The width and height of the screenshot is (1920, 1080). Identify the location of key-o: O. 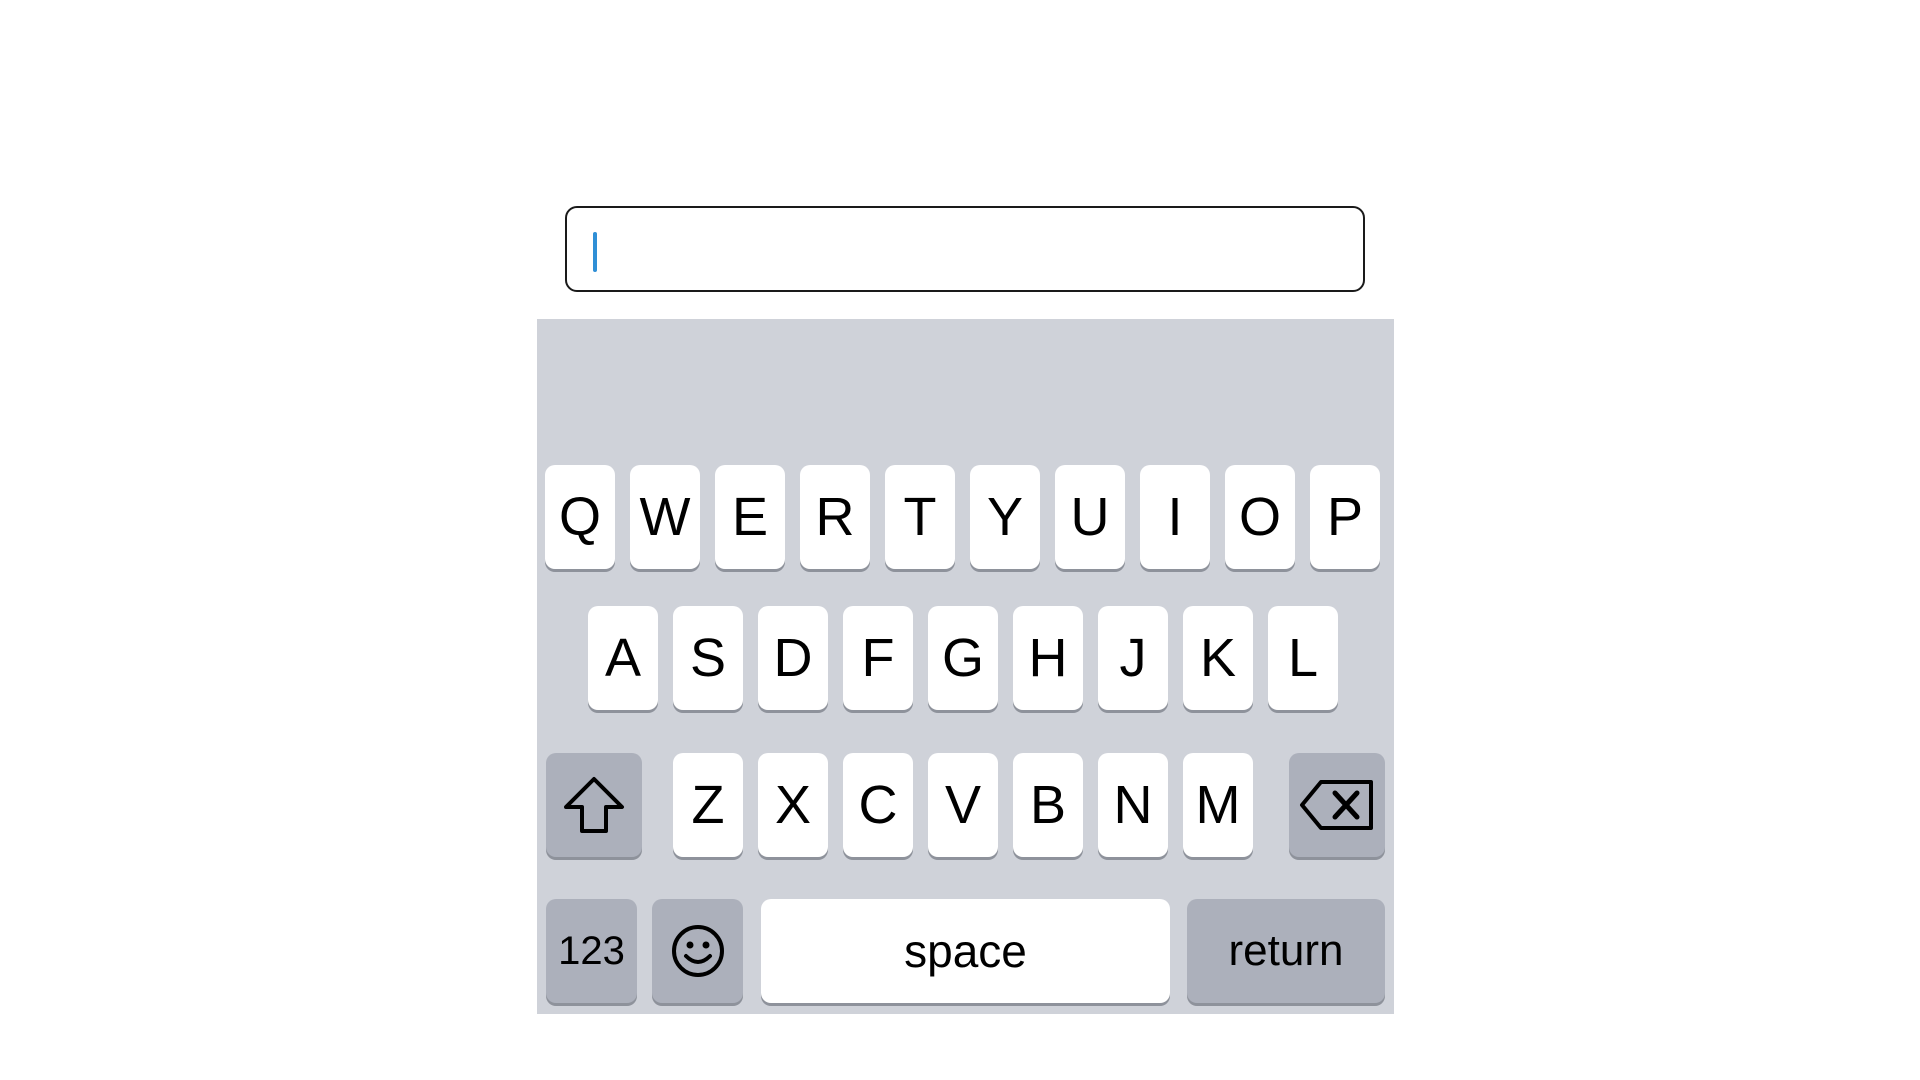
(1260, 517).